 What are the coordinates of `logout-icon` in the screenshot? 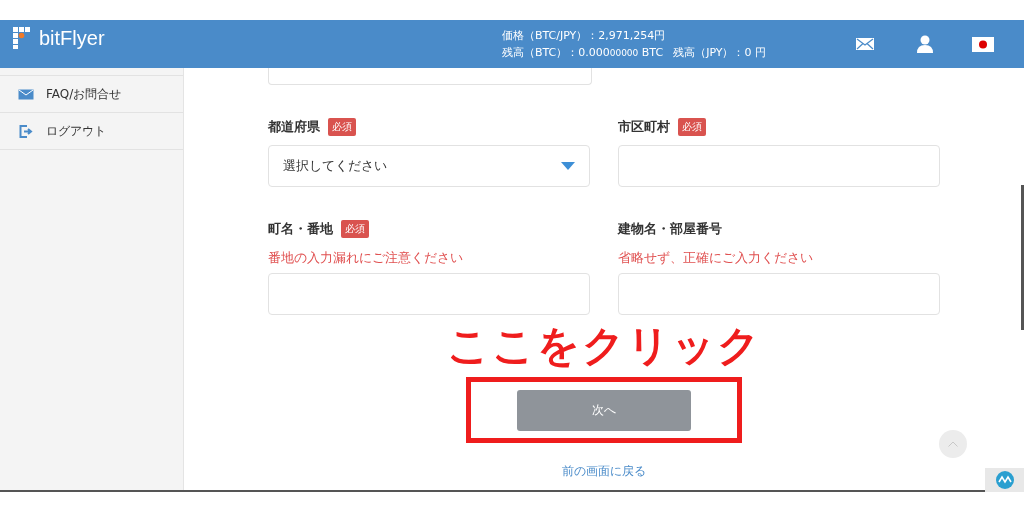 It's located at (26, 131).